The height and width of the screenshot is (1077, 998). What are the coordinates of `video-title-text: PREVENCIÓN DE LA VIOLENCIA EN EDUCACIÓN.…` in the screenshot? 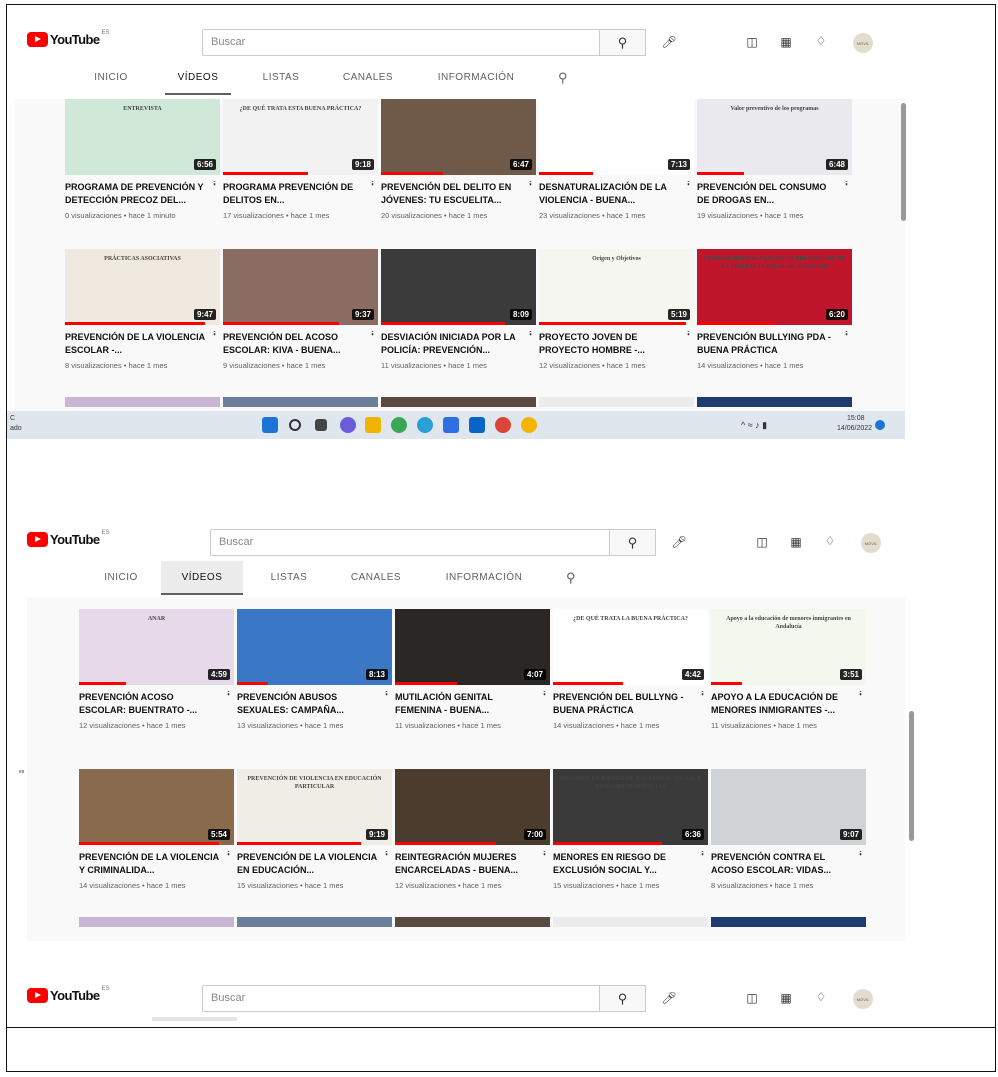 It's located at (307, 863).